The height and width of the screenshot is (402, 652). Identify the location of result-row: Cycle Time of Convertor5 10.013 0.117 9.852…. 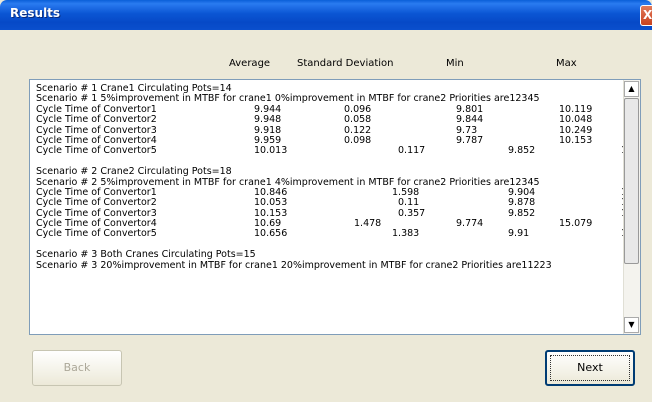
(338, 151).